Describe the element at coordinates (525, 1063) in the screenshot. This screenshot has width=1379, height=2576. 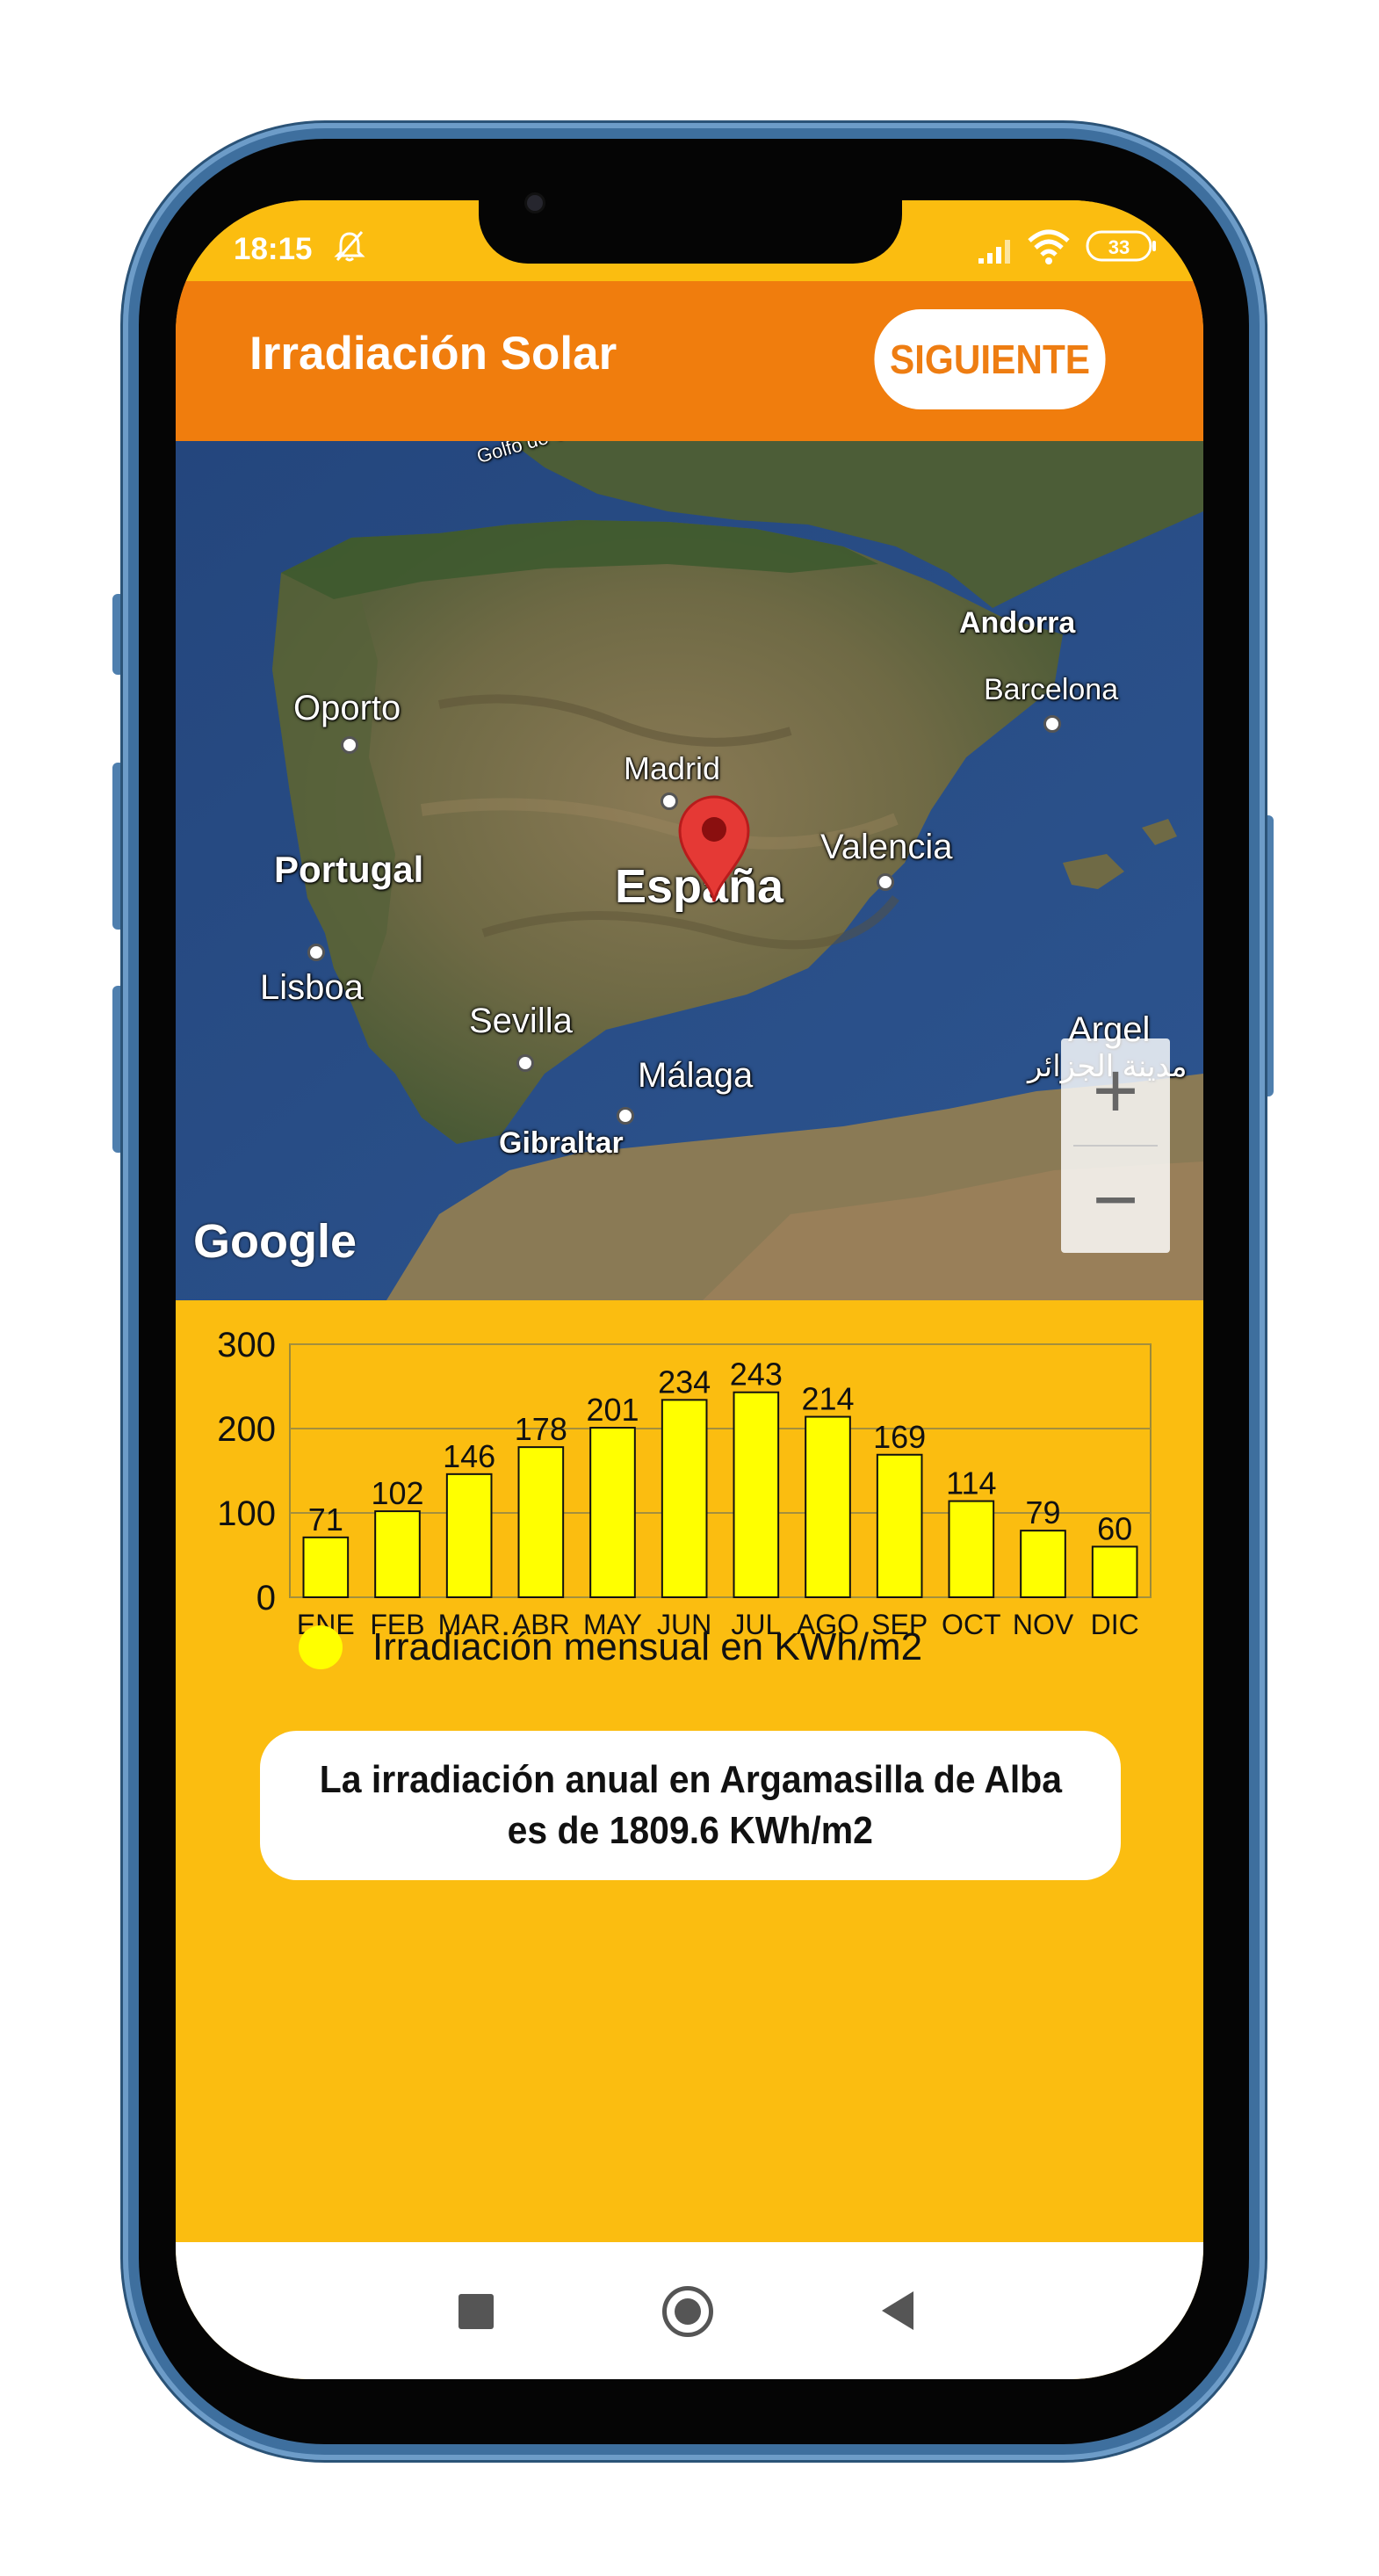
I see `city-dot-sevilla` at that location.